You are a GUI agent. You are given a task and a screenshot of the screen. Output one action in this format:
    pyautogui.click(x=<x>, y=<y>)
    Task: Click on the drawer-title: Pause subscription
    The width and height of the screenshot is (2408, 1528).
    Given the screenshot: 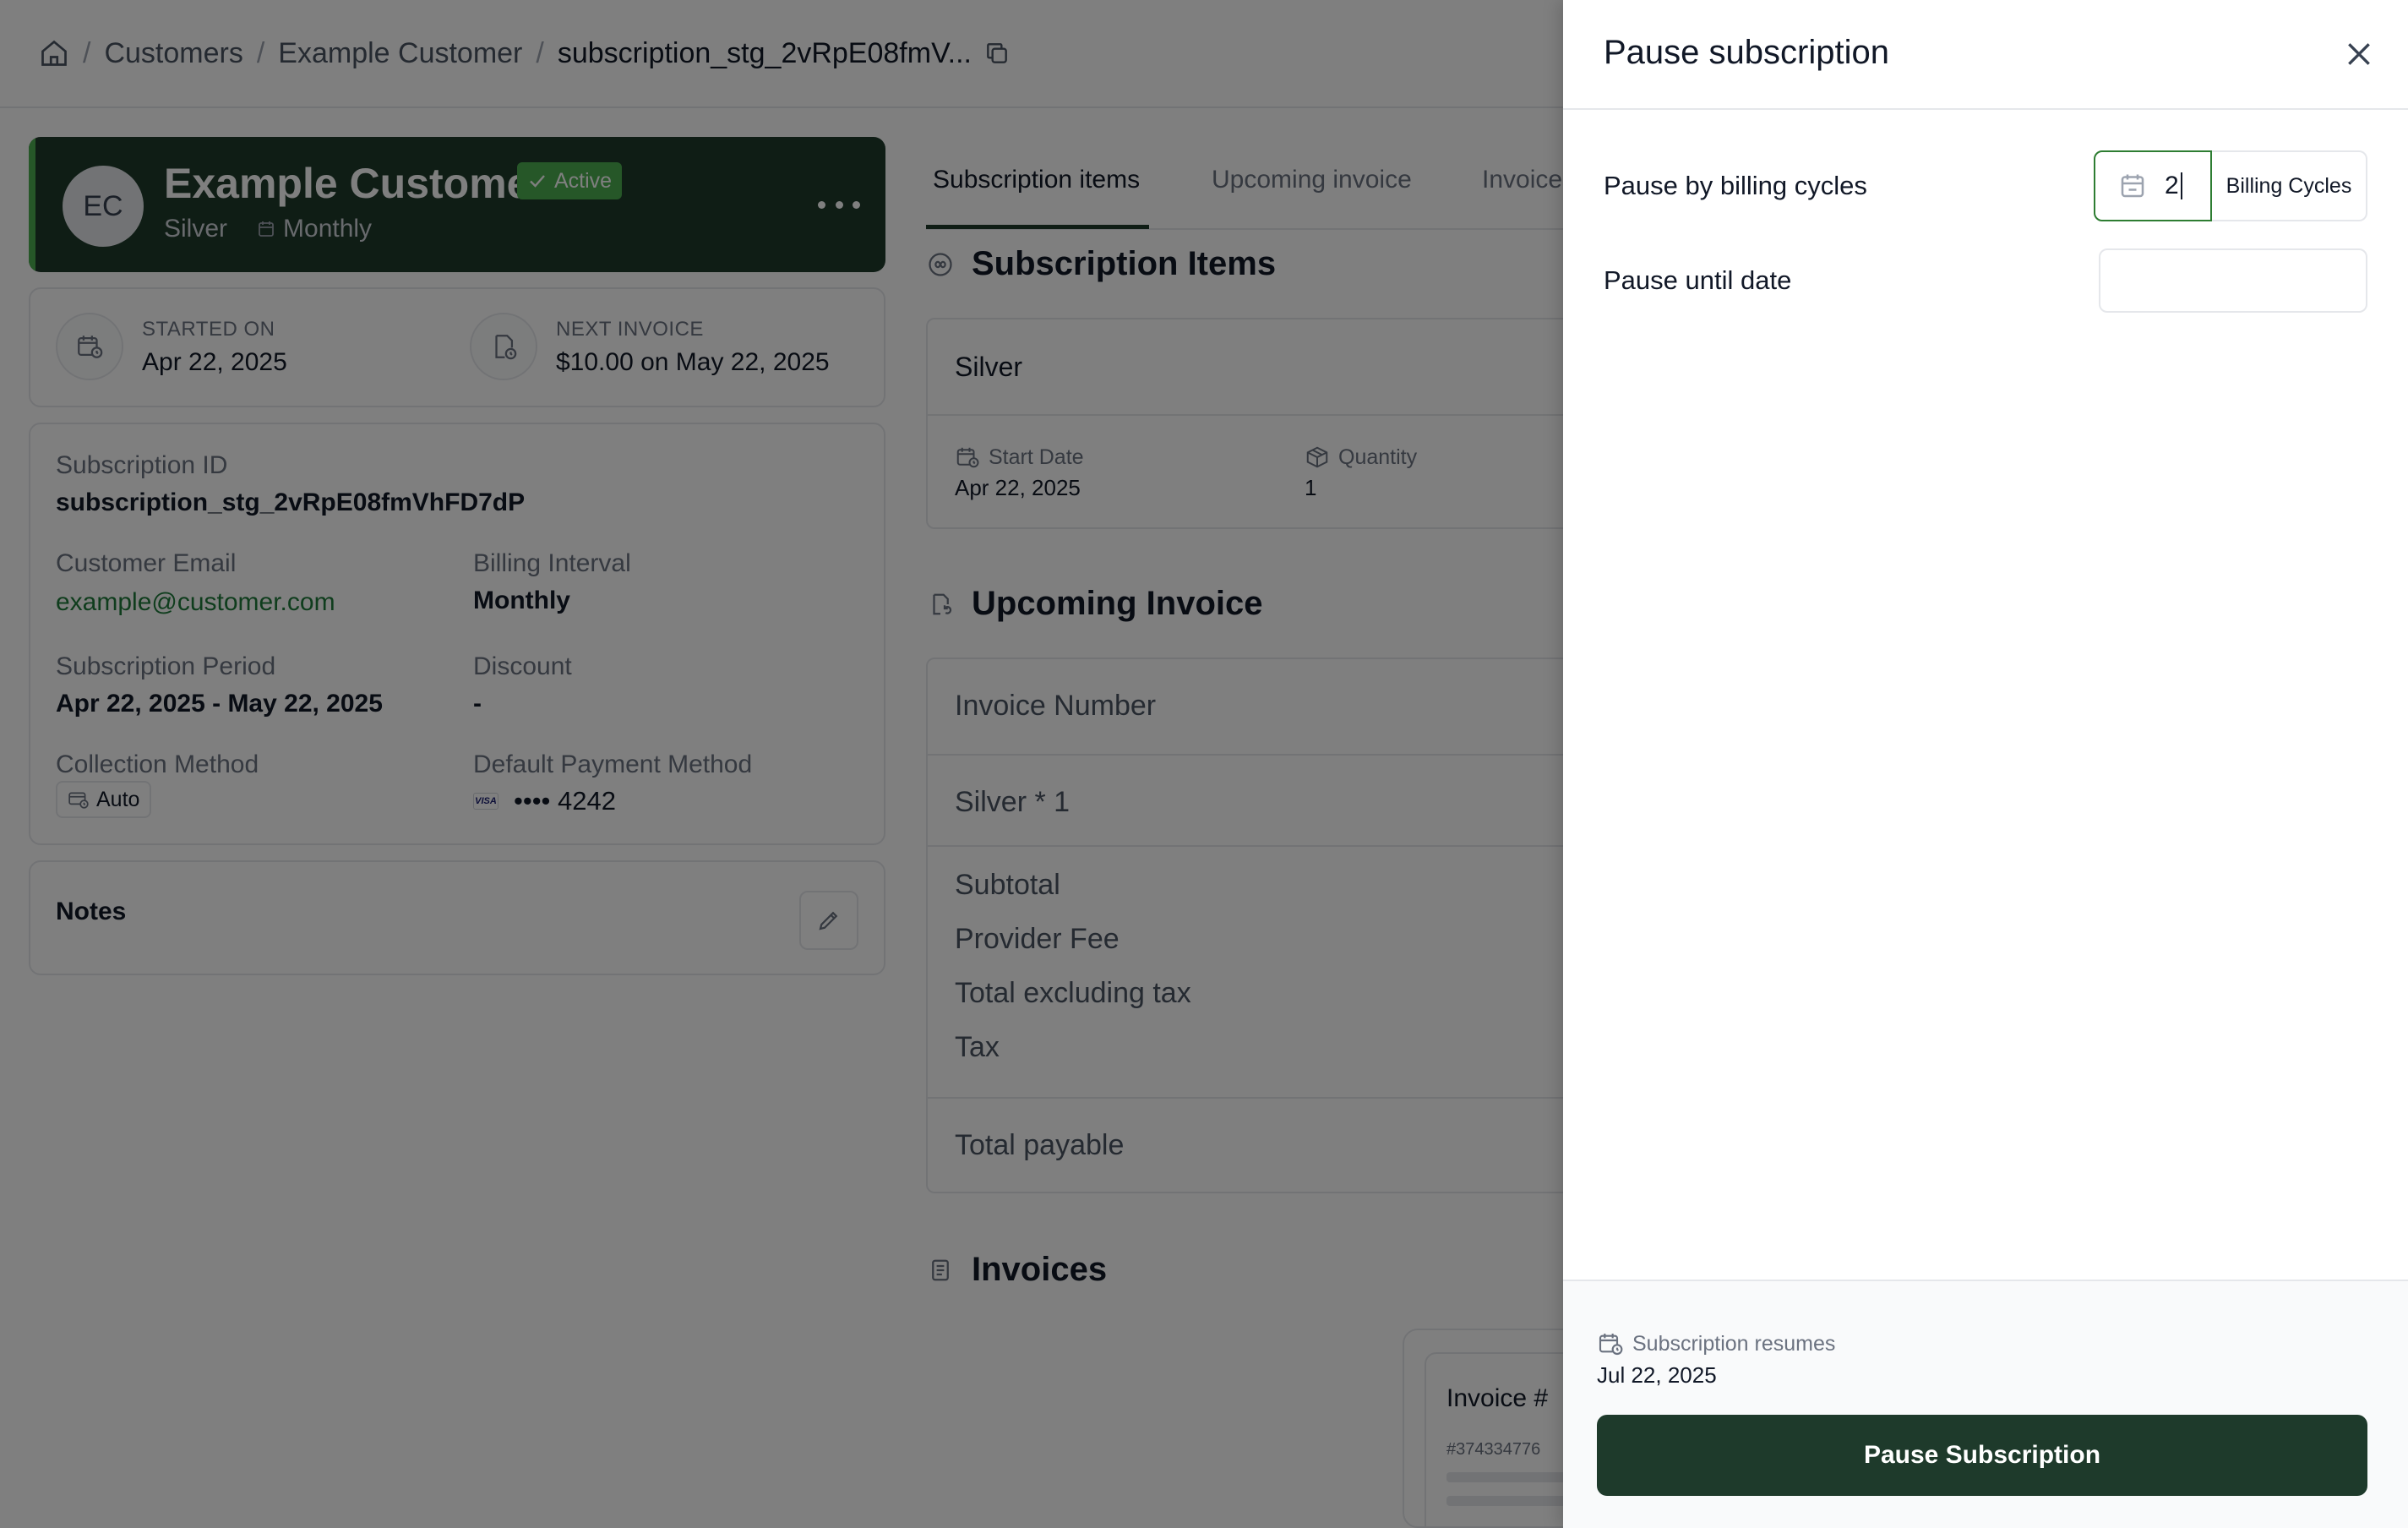 What is the action you would take?
    pyautogui.click(x=1746, y=52)
    